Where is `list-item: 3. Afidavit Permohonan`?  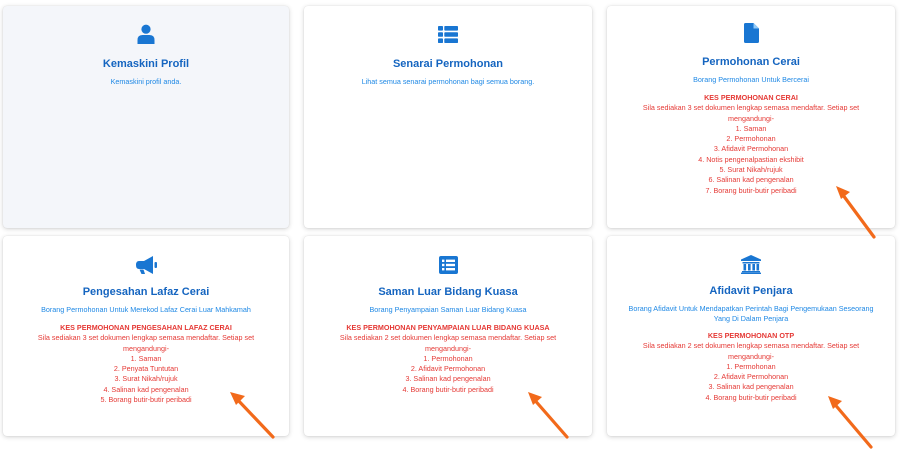 list-item: 3. Afidavit Permohonan is located at coordinates (751, 149).